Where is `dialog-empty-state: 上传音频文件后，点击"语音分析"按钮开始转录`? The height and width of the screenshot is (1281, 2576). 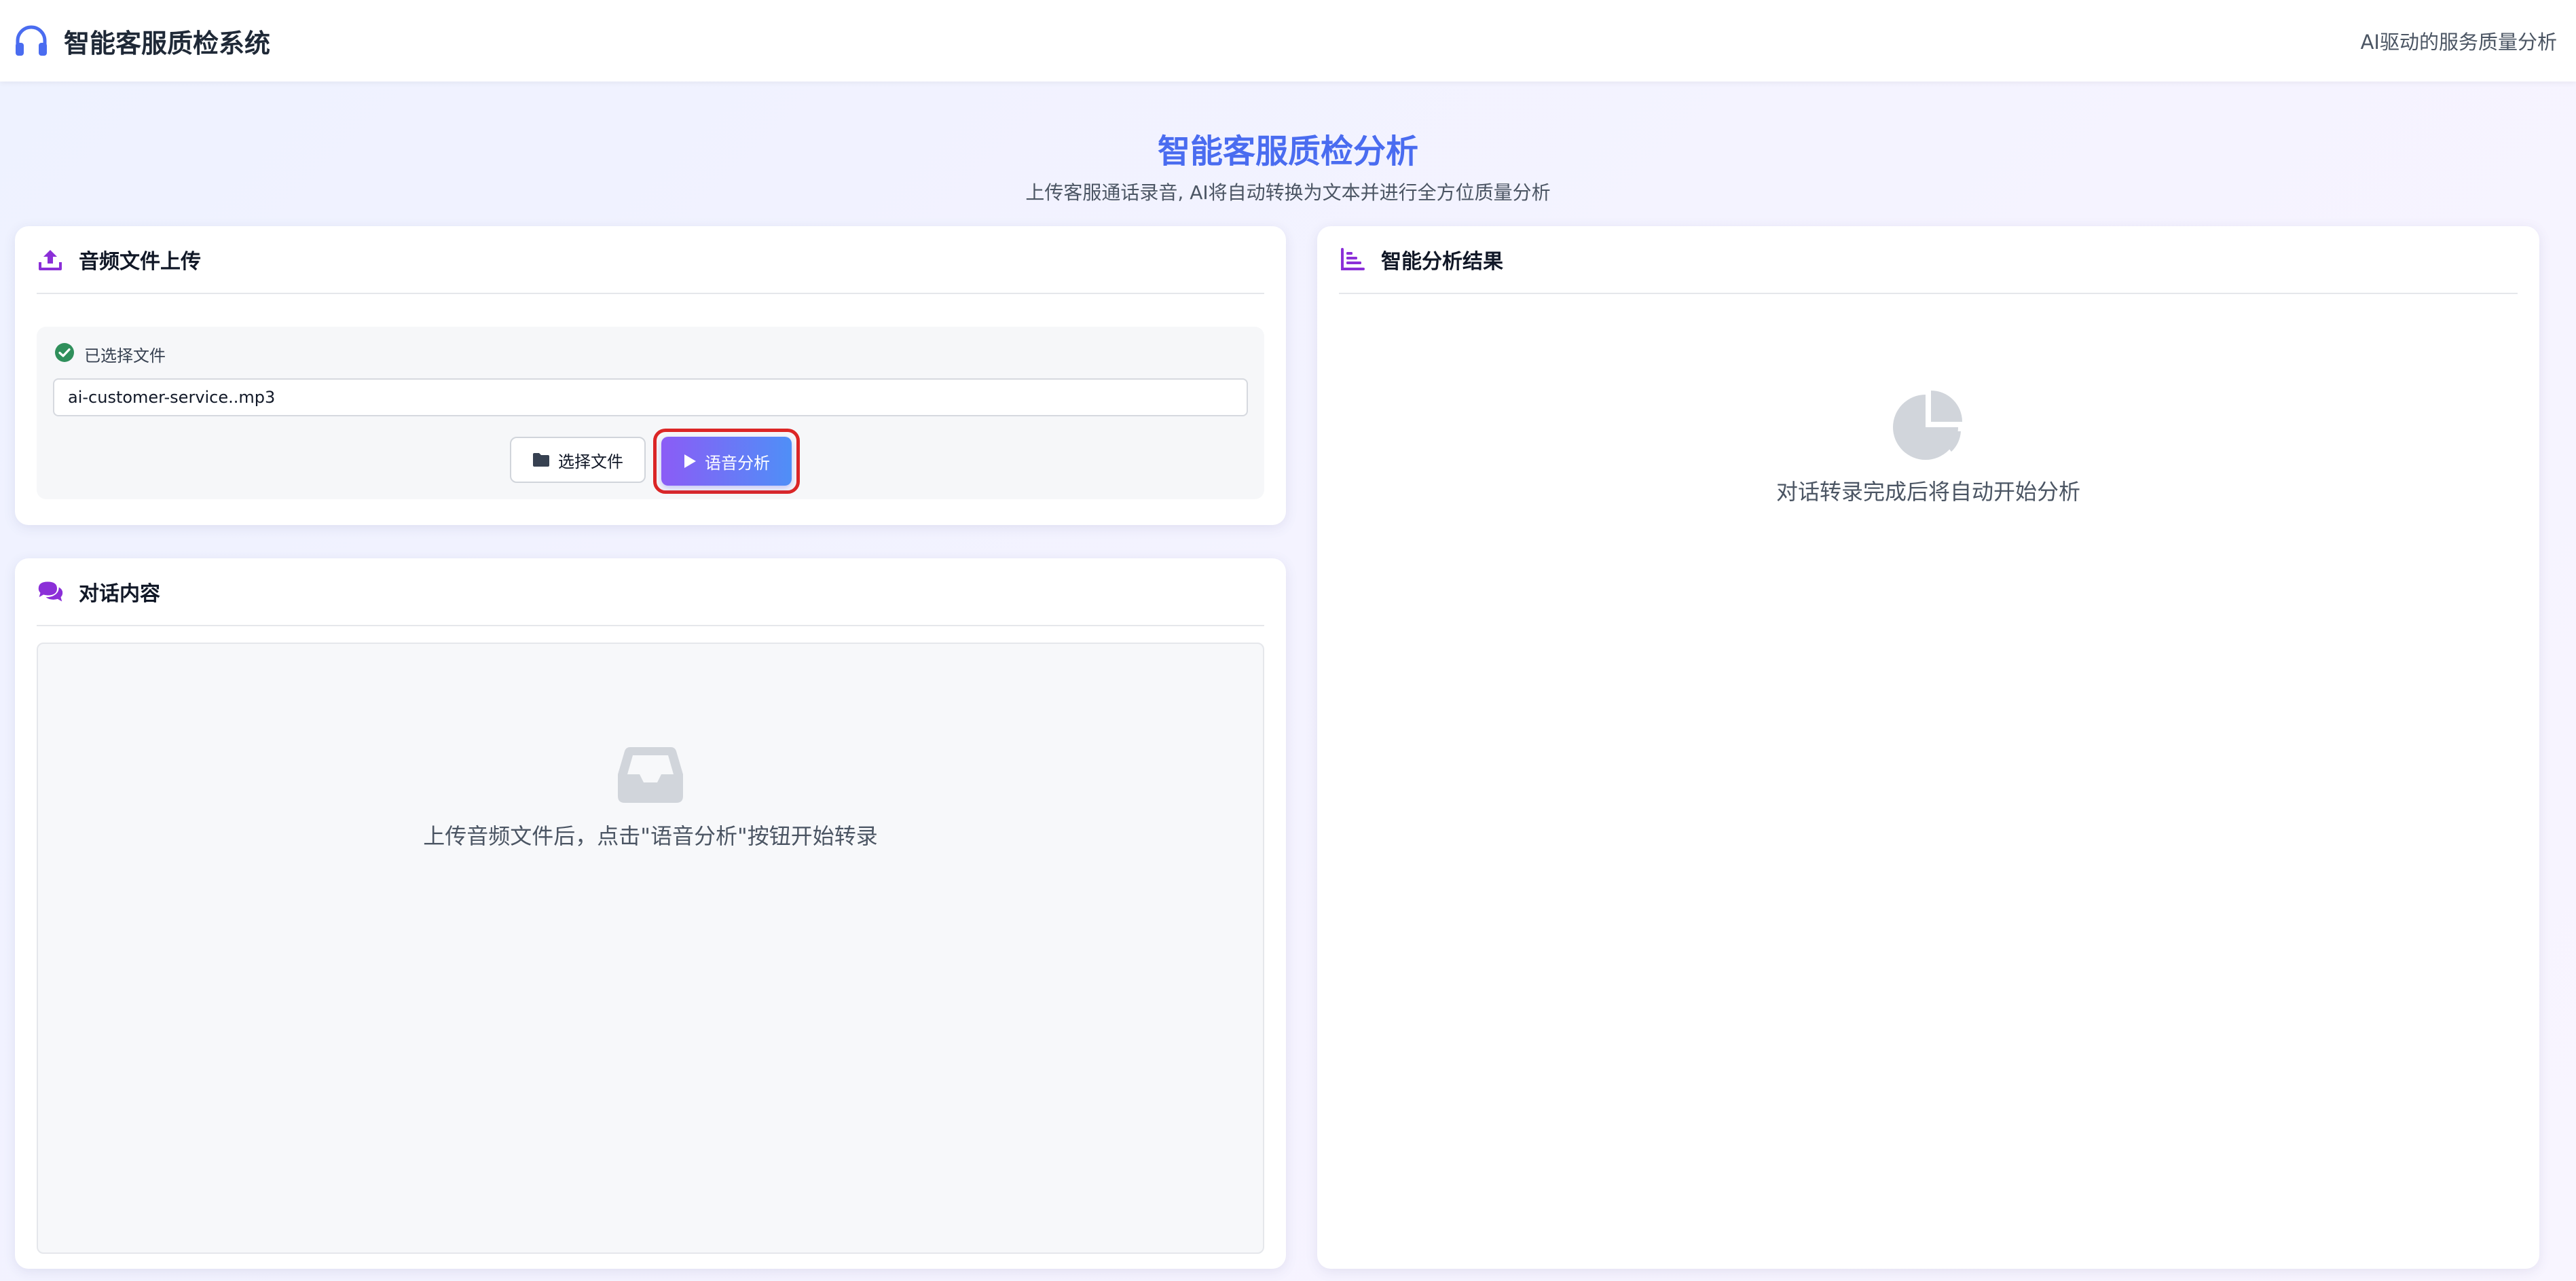 dialog-empty-state: 上传音频文件后，点击"语音分析"按钮开始转录 is located at coordinates (650, 797).